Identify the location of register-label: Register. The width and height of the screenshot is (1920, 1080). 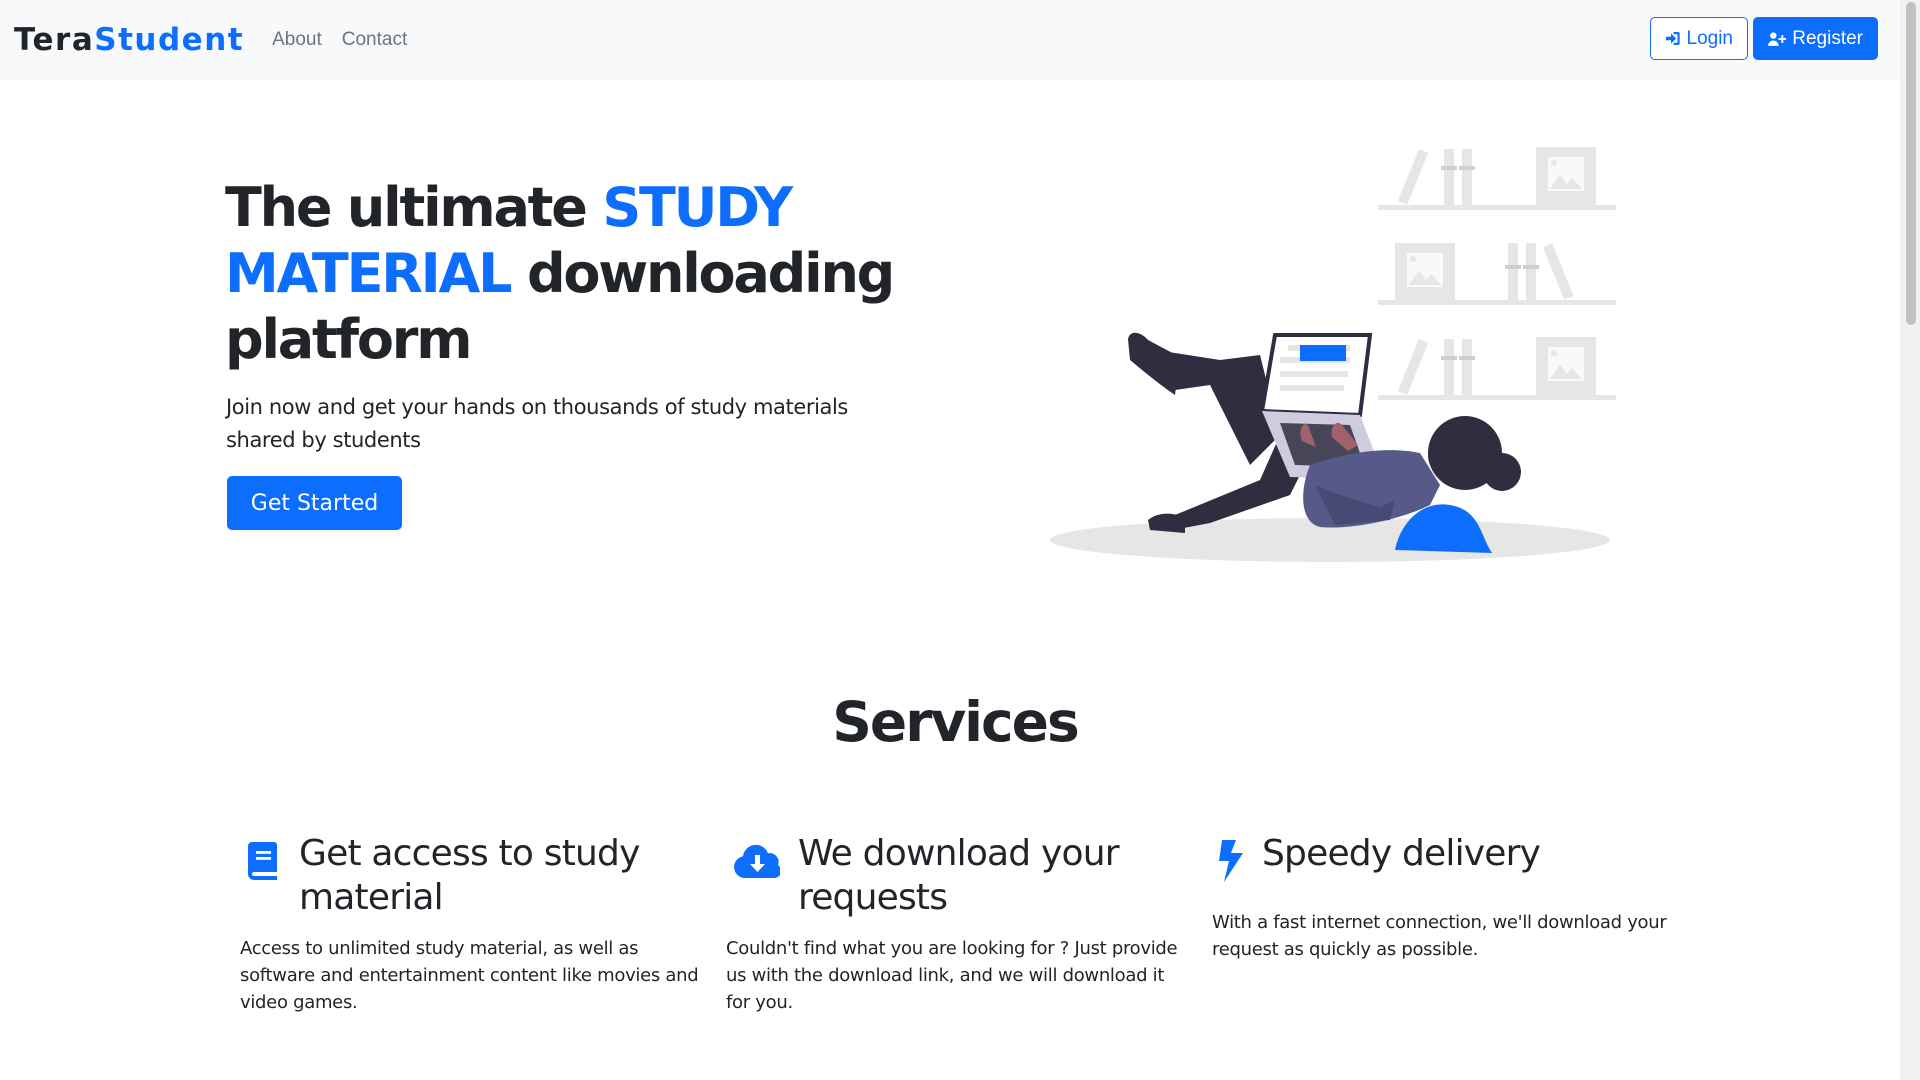
(1827, 38).